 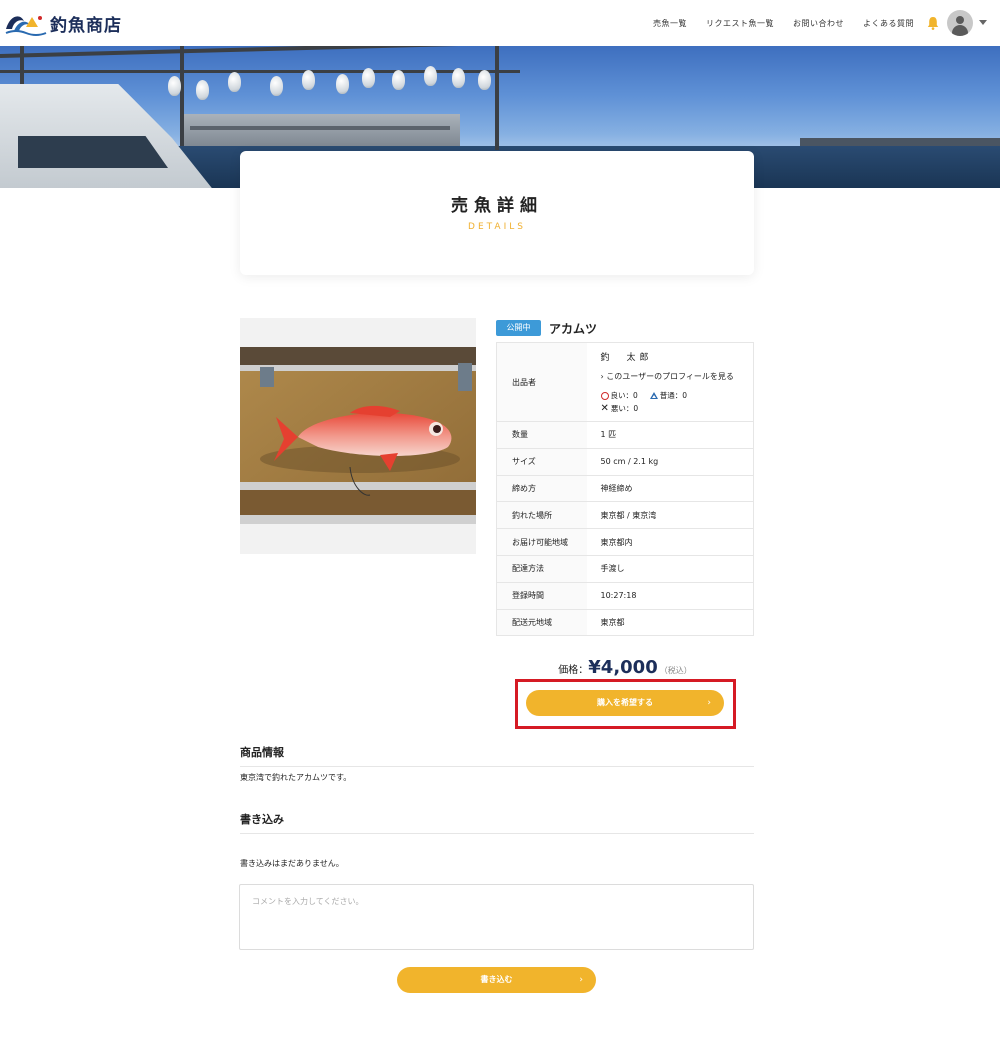 I want to click on circle-good-icon, so click(x=604, y=395).